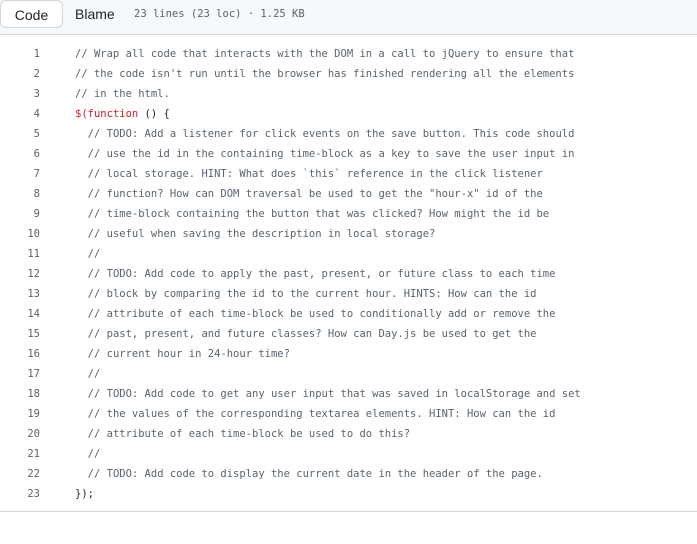 The height and width of the screenshot is (544, 697). Describe the element at coordinates (122, 94) in the screenshot. I see `line-content: // in the html.` at that location.